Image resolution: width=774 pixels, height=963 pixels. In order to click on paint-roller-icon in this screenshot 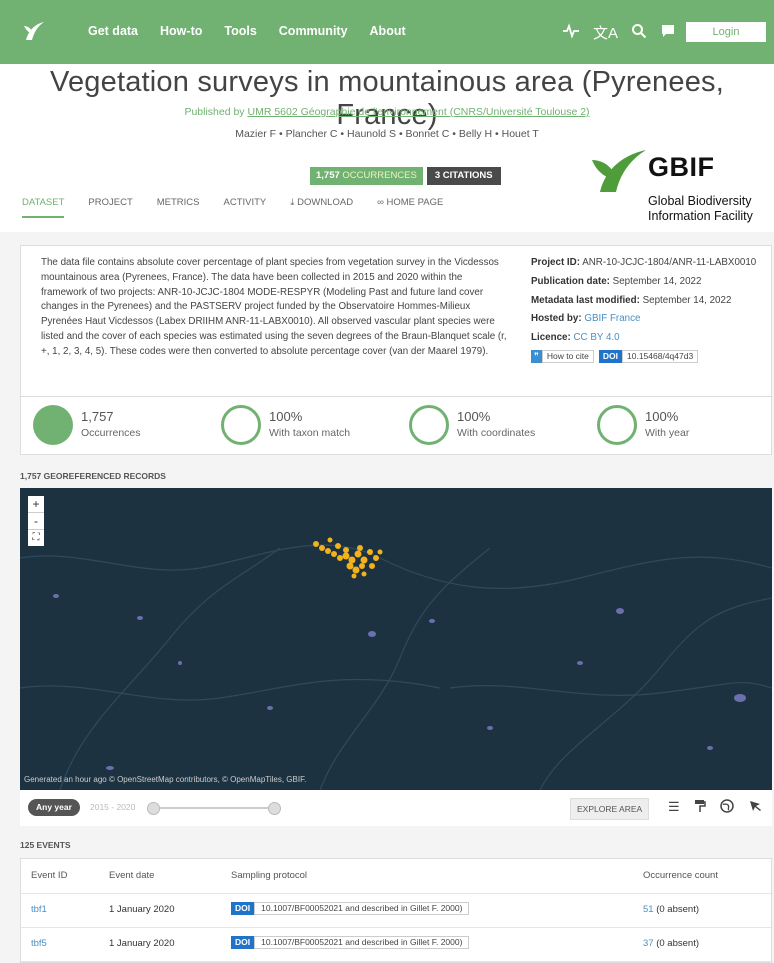, I will do `click(700, 807)`.